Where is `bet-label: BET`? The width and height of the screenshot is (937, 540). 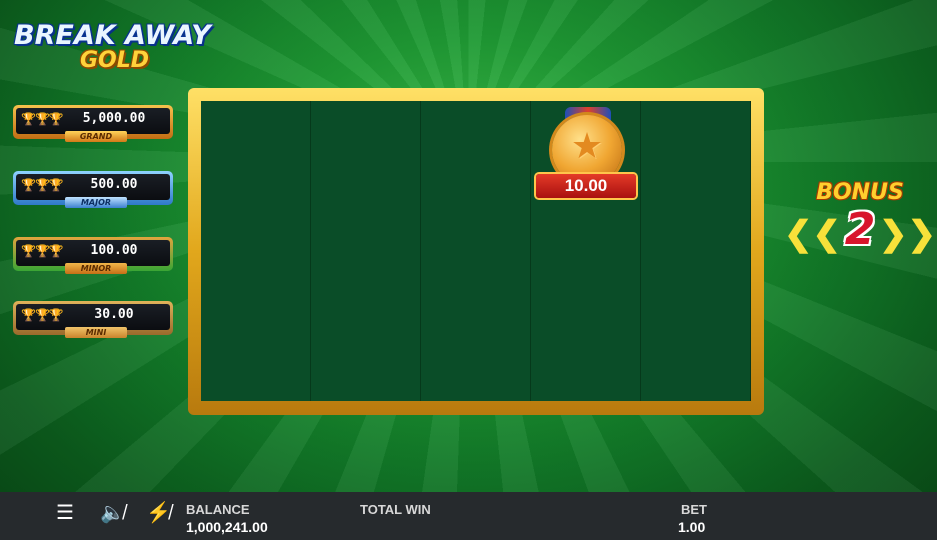 bet-label: BET is located at coordinates (694, 509).